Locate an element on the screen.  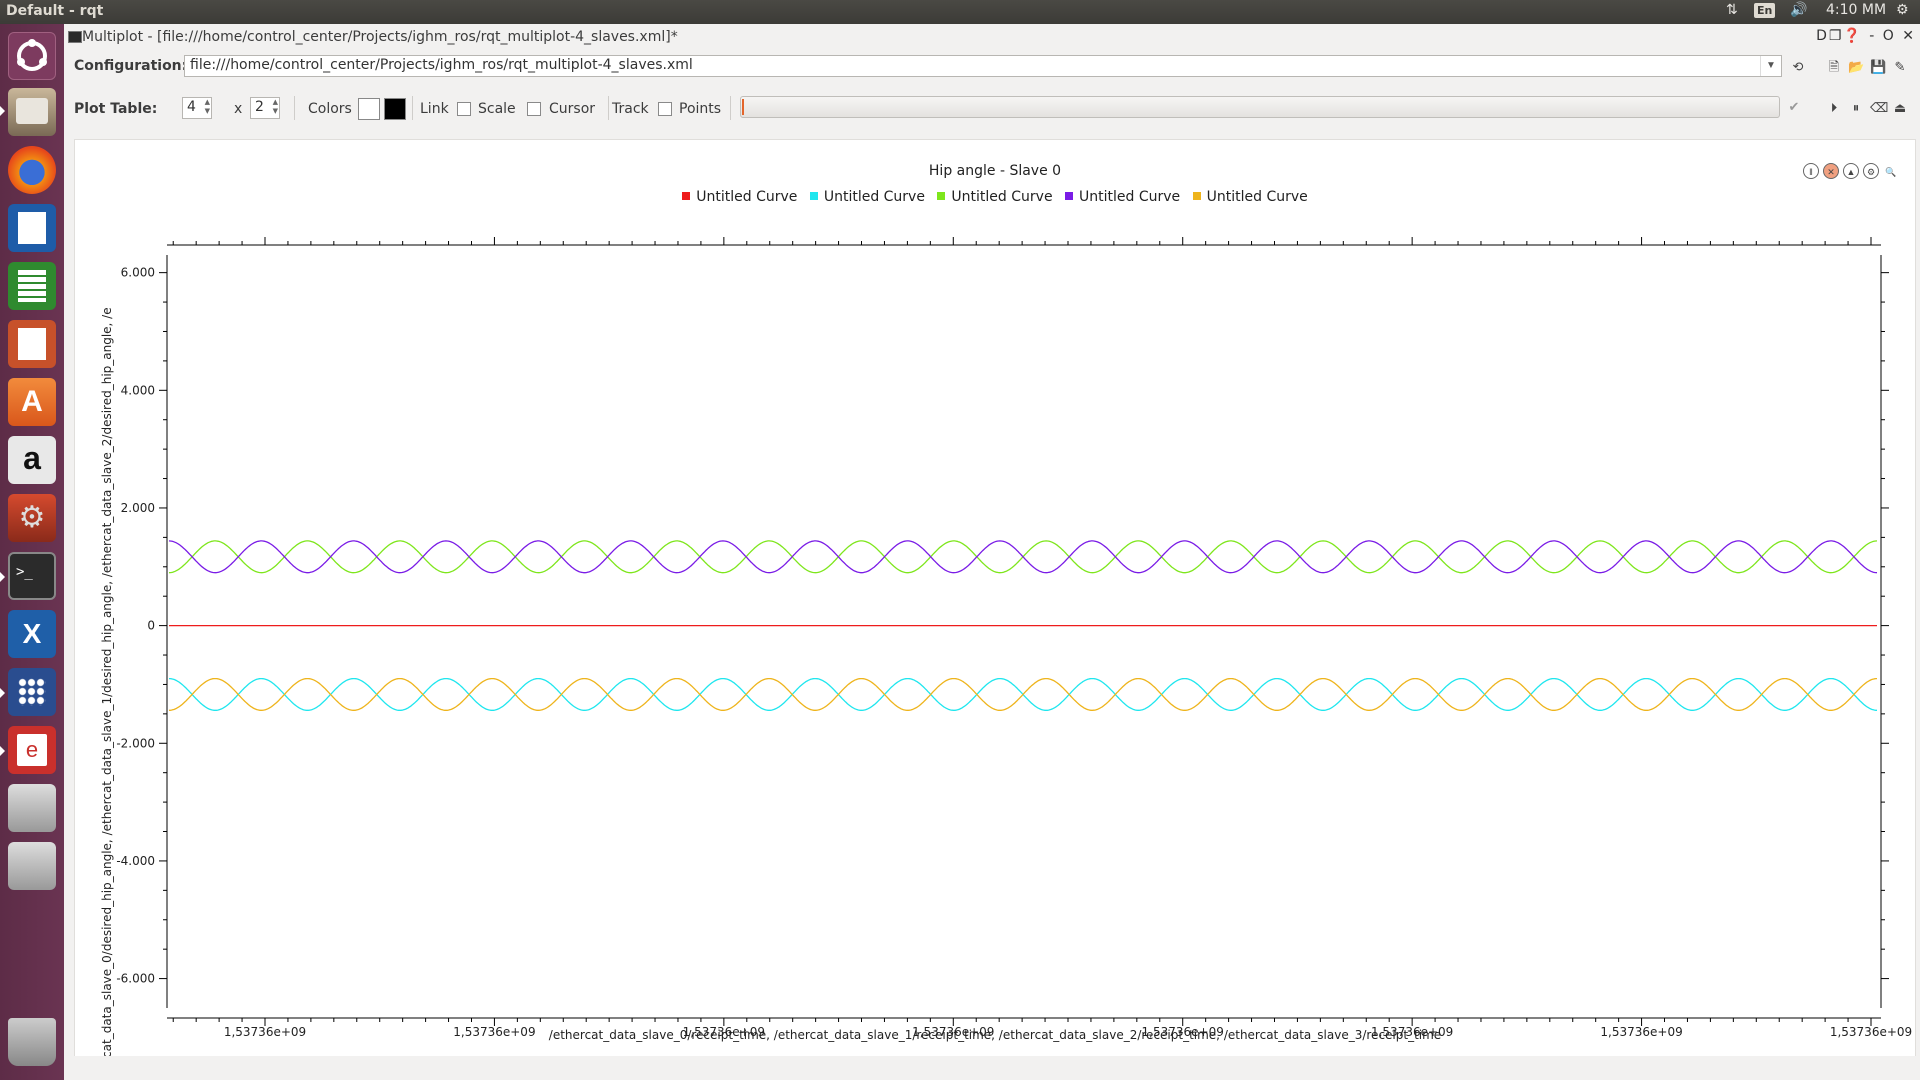
plot-tools: ‖ ✕ ▲ ⚙ 🔍 is located at coordinates (1849, 171).